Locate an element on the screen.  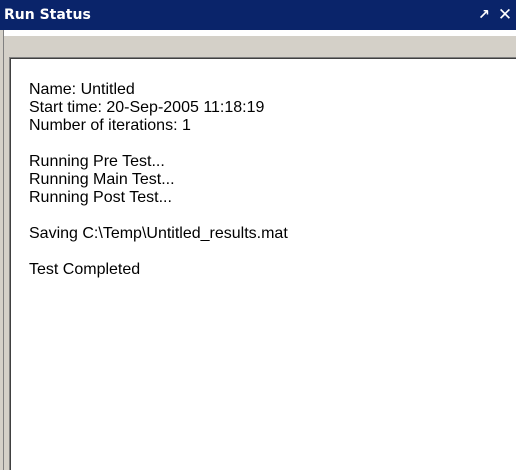
saving-line: Saving C:\Temp\Untitled_results.mat is located at coordinates (158, 233).